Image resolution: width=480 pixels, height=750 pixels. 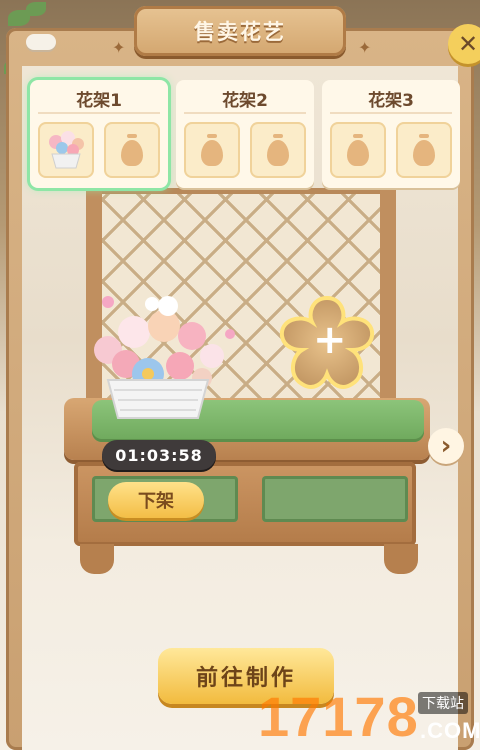 What do you see at coordinates (335, 499) in the screenshot?
I see `drawer` at bounding box center [335, 499].